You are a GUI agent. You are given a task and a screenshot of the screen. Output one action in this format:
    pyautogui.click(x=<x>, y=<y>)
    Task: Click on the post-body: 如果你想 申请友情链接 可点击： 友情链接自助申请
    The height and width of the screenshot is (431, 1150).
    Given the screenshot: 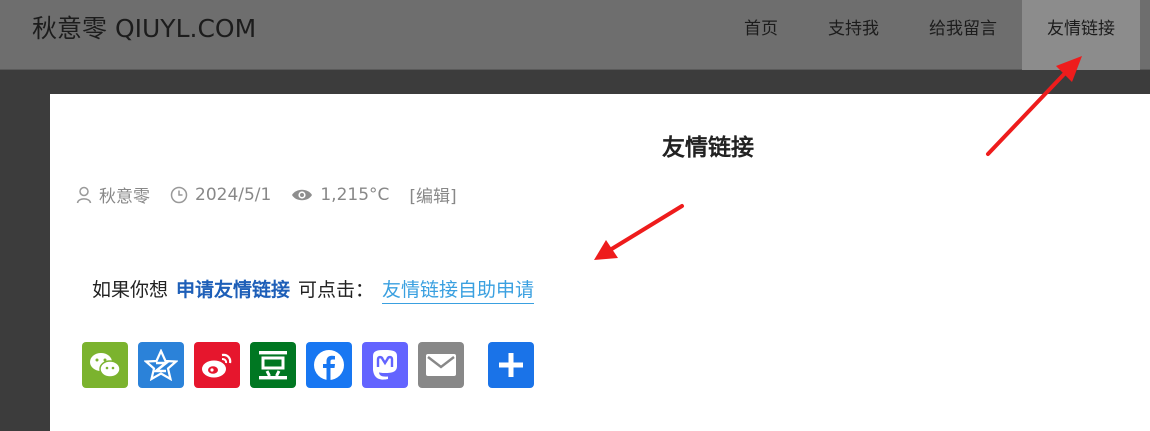 What is the action you would take?
    pyautogui.click(x=313, y=289)
    